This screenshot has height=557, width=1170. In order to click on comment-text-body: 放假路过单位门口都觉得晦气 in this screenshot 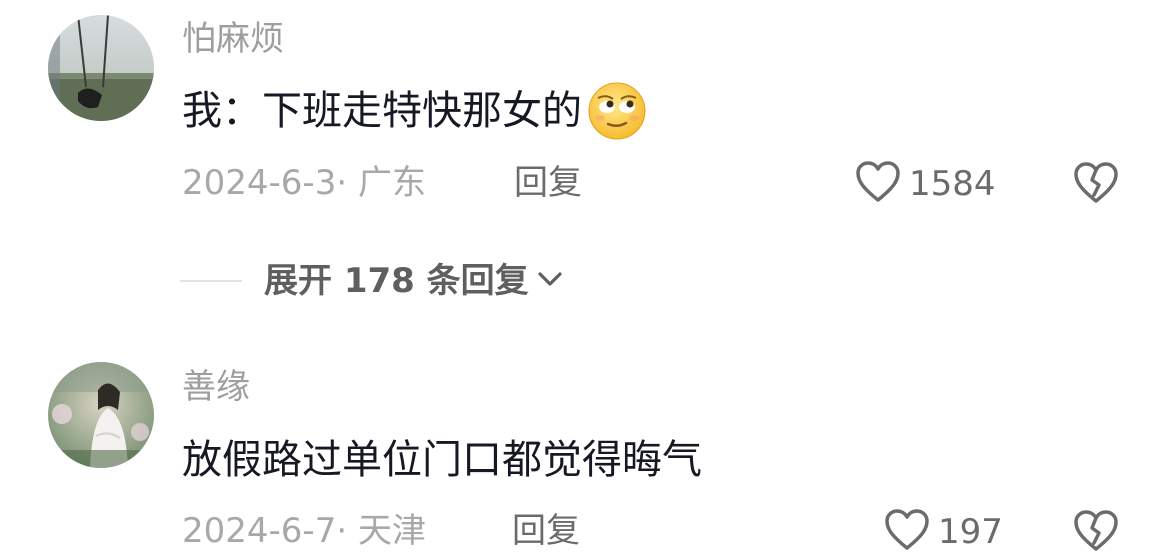, I will do `click(442, 460)`.